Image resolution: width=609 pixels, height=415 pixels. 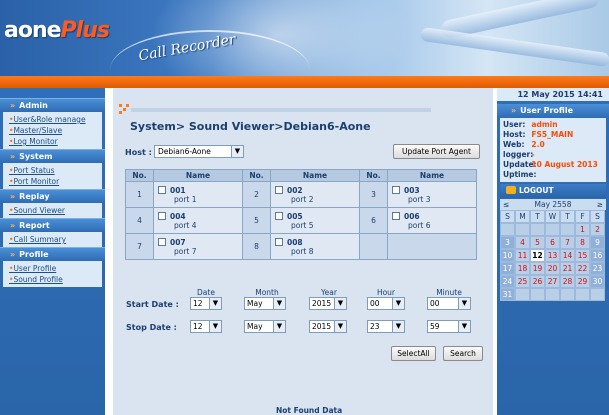 I want to click on start-minute-select: 00 ▼, so click(x=449, y=303).